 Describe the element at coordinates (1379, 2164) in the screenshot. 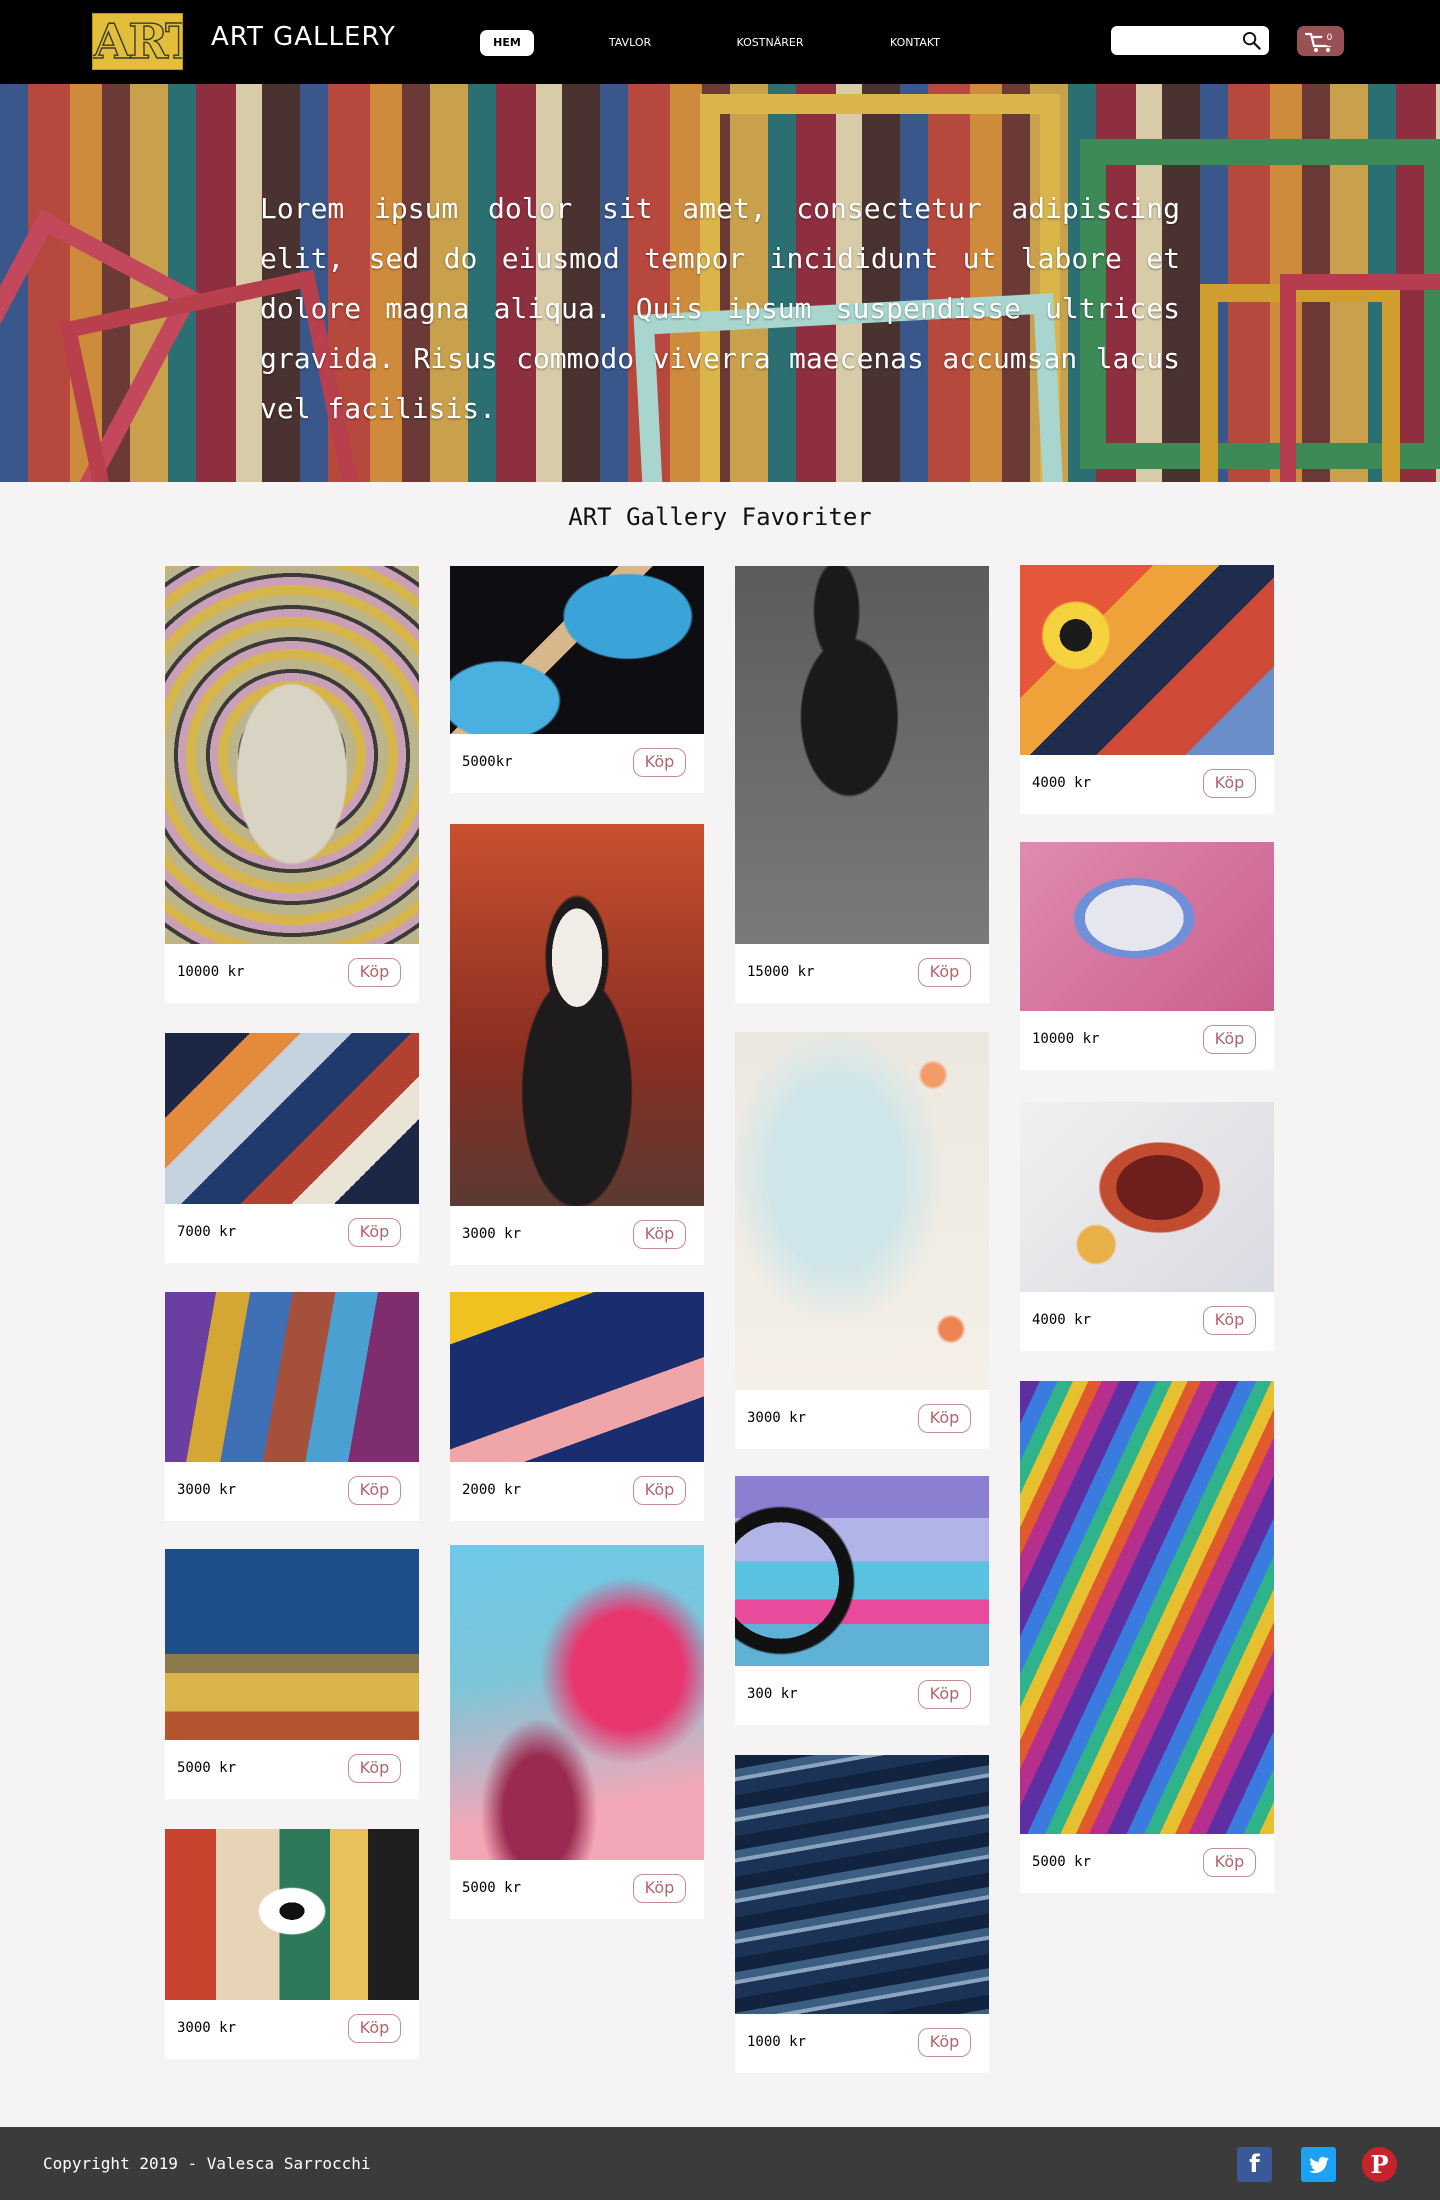

I see `pinterest-icon: P` at that location.